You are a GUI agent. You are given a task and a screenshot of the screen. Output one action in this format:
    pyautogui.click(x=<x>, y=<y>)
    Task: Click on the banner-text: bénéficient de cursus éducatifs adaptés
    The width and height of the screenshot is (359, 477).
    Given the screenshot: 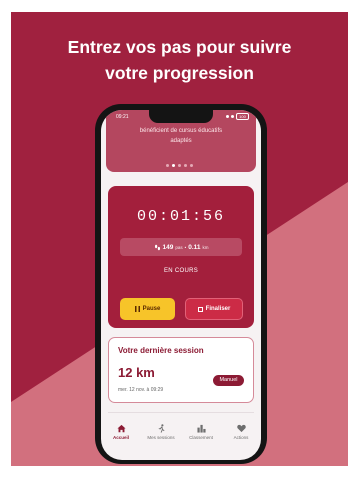 What is the action you would take?
    pyautogui.click(x=181, y=136)
    